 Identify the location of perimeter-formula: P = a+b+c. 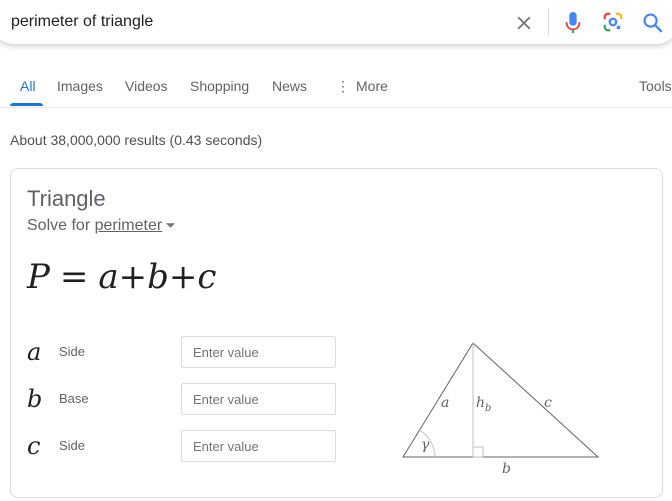
(121, 277).